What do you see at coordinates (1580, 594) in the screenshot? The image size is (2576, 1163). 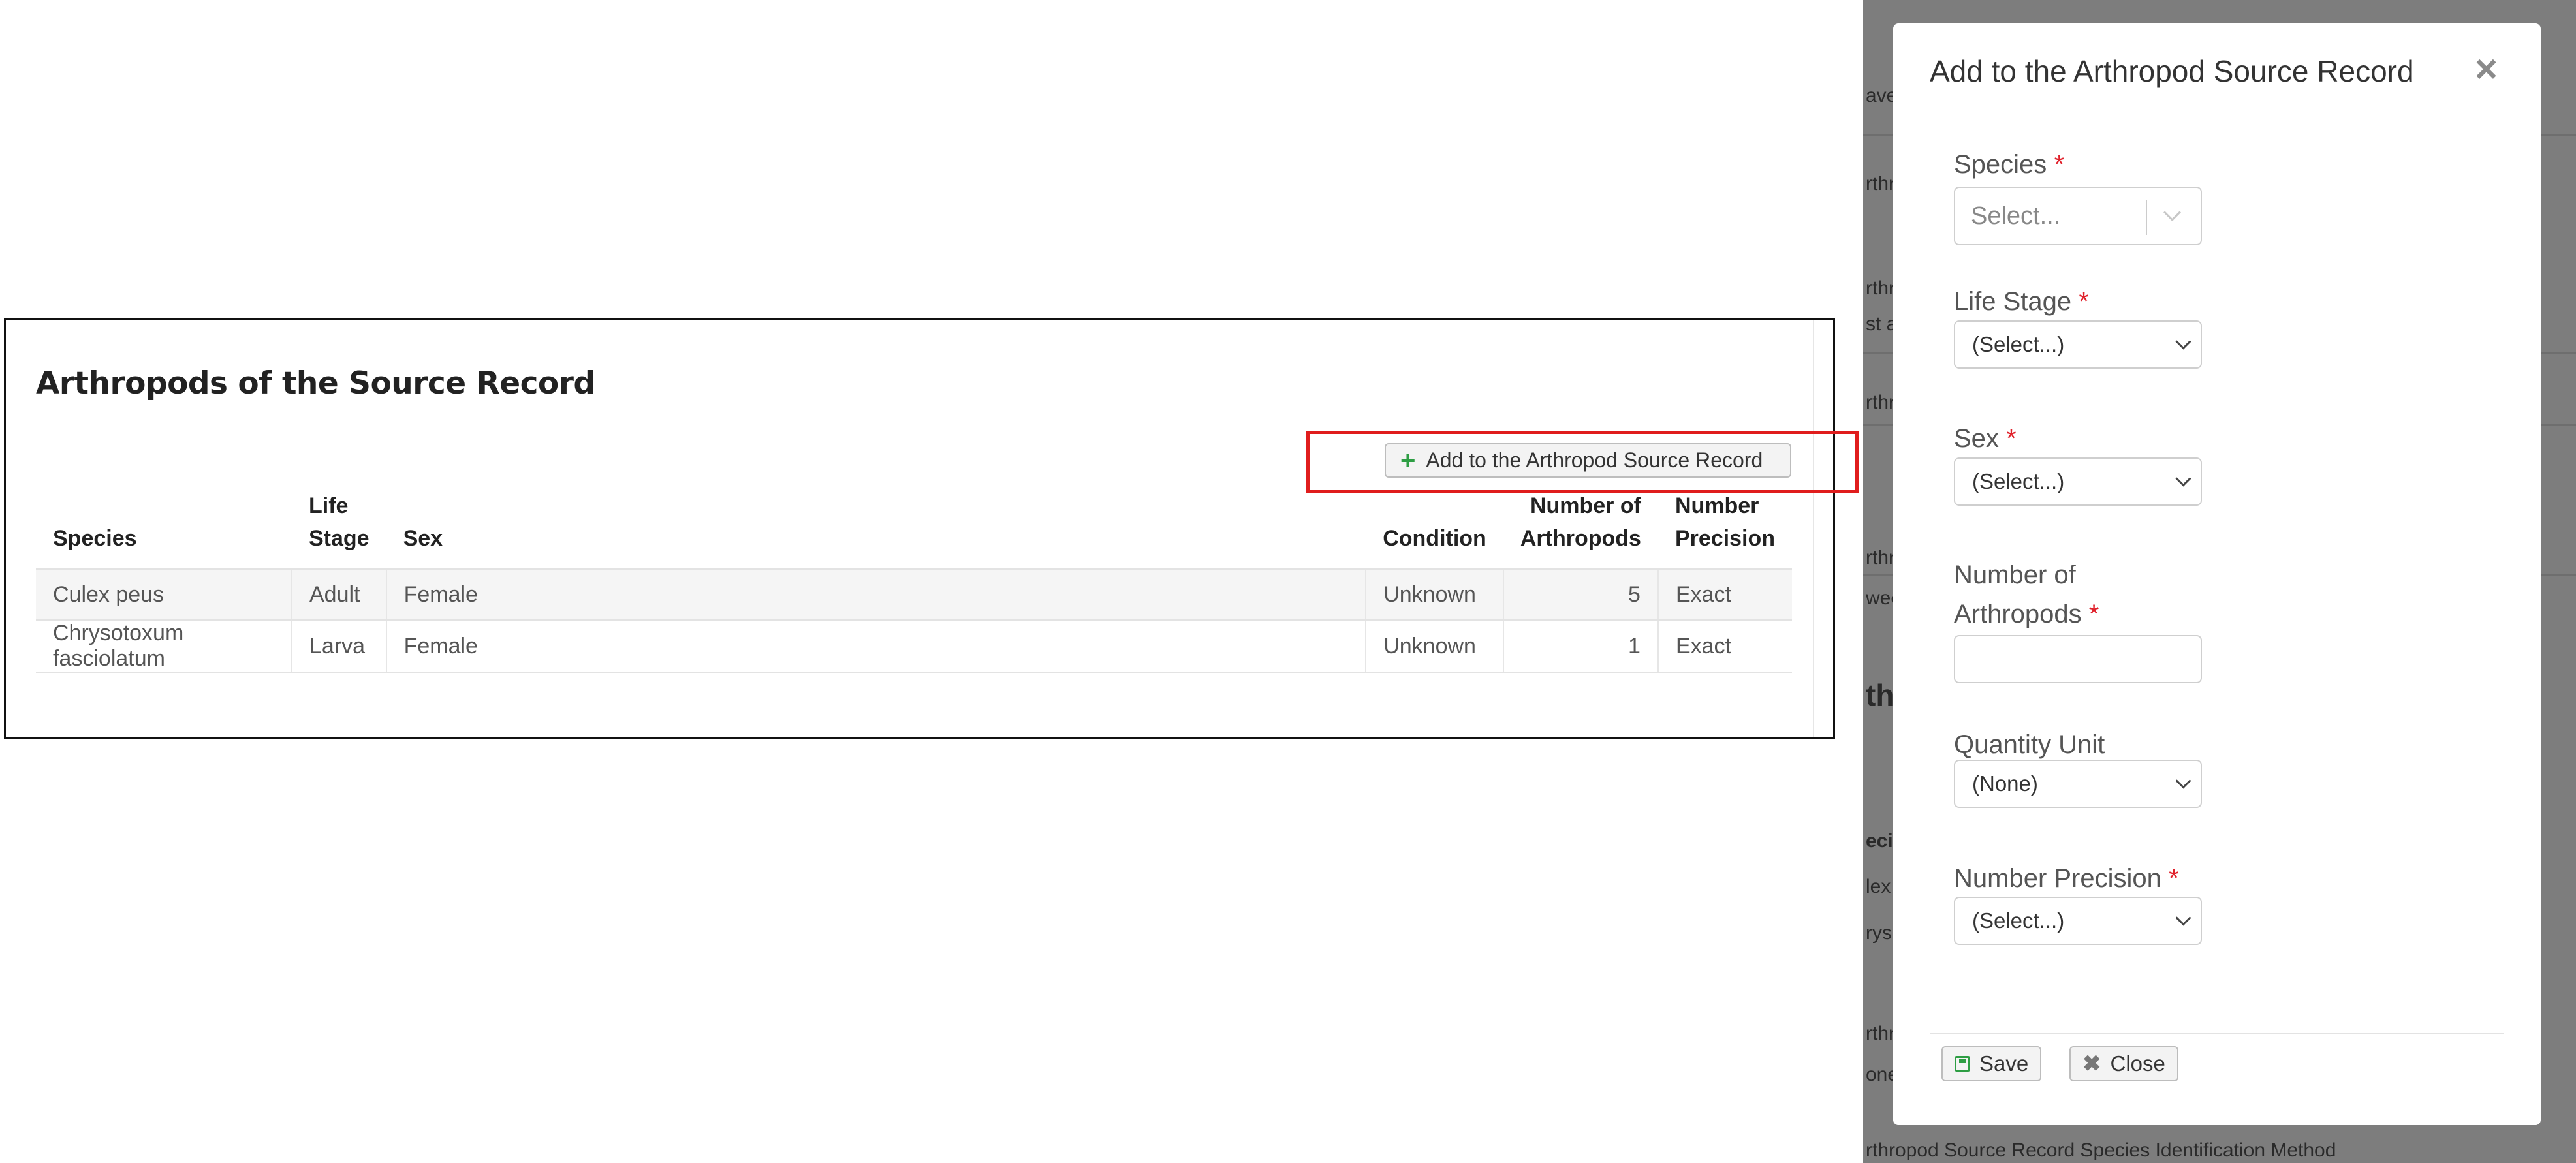 I see `cell-number: 5` at bounding box center [1580, 594].